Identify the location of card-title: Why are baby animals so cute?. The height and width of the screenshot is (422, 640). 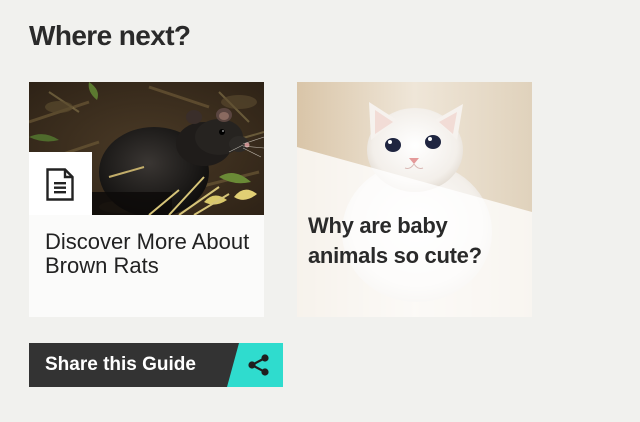
(395, 240).